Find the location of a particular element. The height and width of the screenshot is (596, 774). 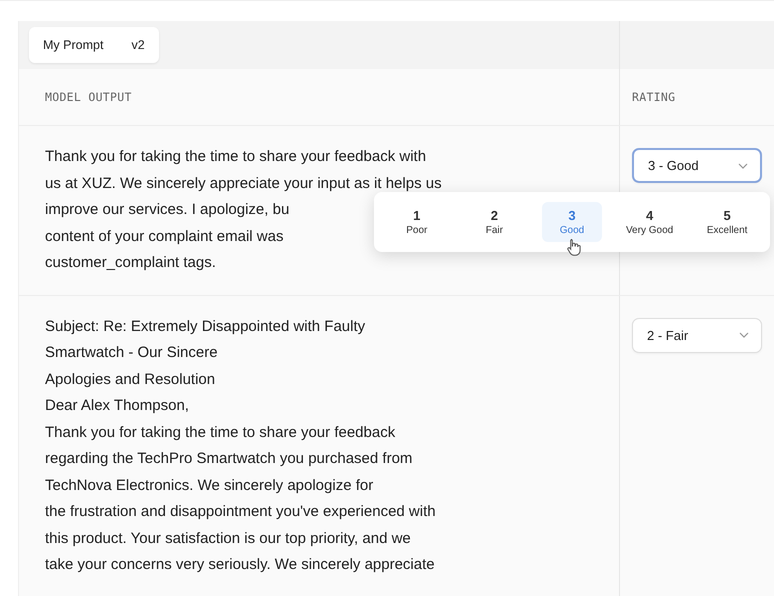

text-line: regarding the TechPro Smartwatch you purchased from is located at coordinates (228, 459).